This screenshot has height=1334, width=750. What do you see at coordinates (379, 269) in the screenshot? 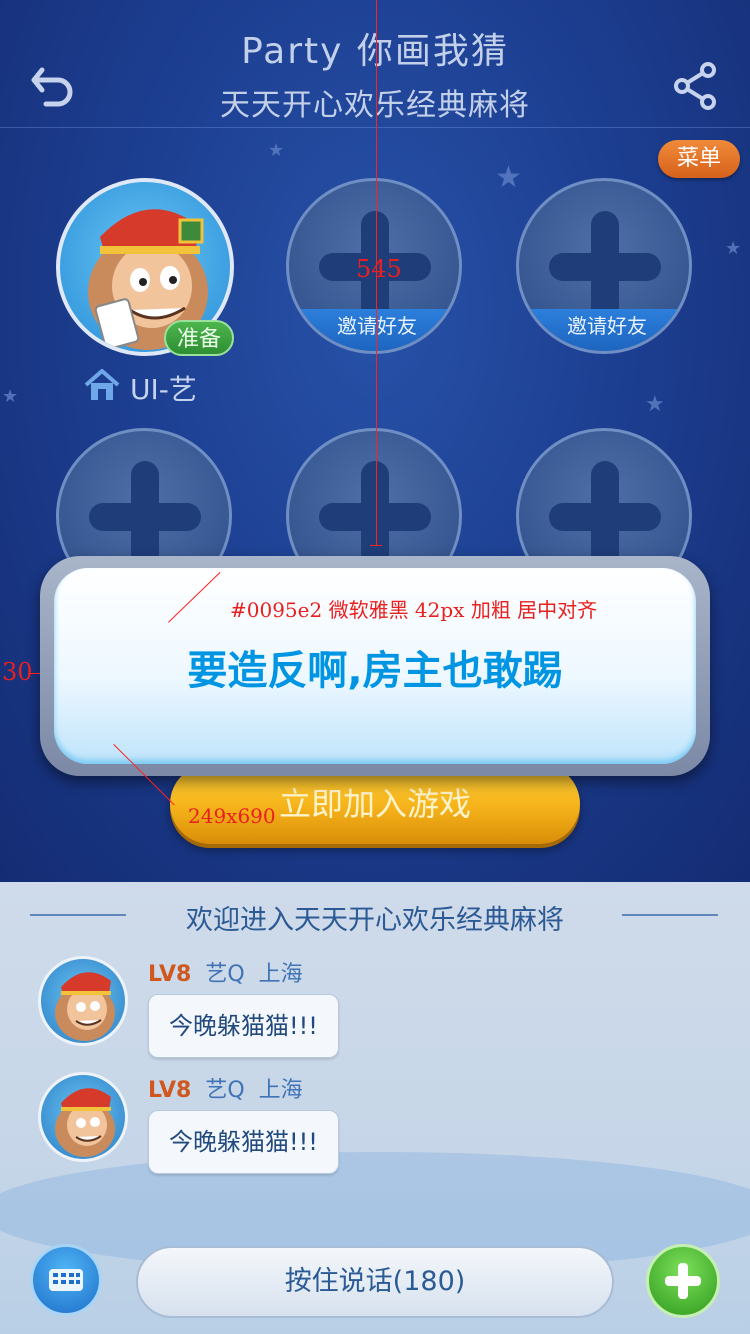
I see `annotation-height-mark: 545` at bounding box center [379, 269].